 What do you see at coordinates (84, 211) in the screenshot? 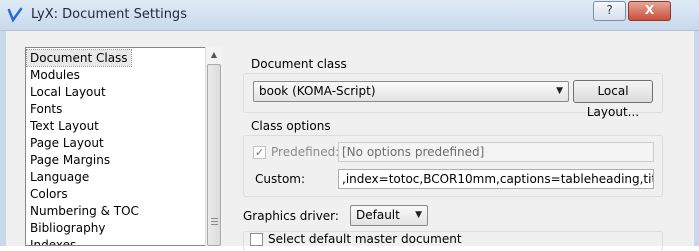
I see `category-item-numbering-toc: Numbering & TOC` at bounding box center [84, 211].